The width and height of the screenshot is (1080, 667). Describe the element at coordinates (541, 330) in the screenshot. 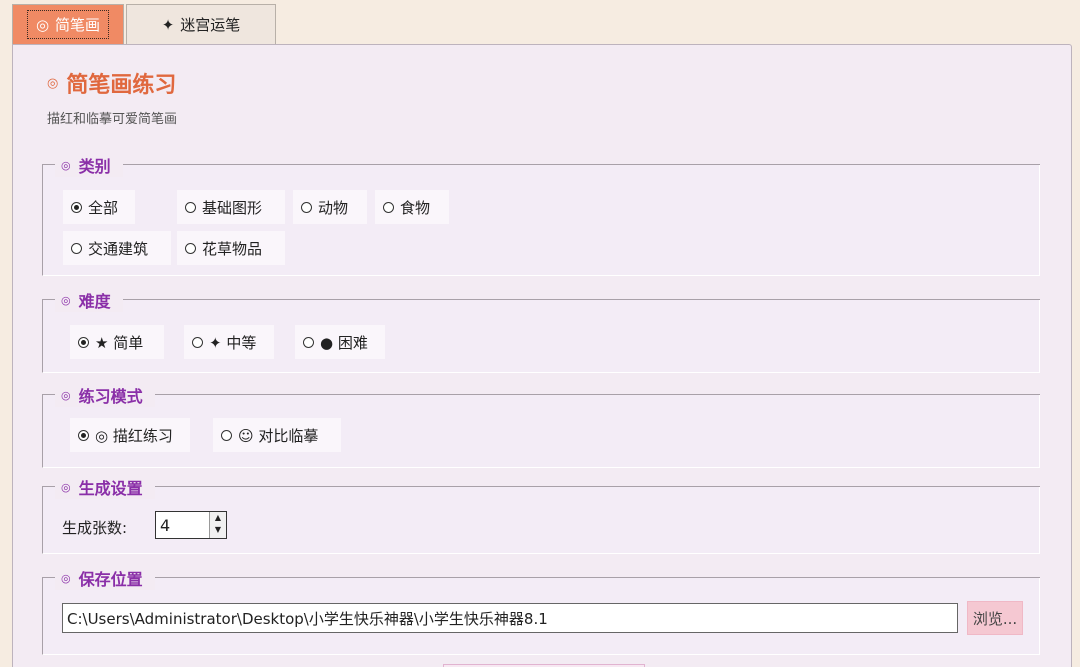

I see `difficulty-group: ◎ 难度 ★ 简单 ✦ 中等 ● 困难` at that location.